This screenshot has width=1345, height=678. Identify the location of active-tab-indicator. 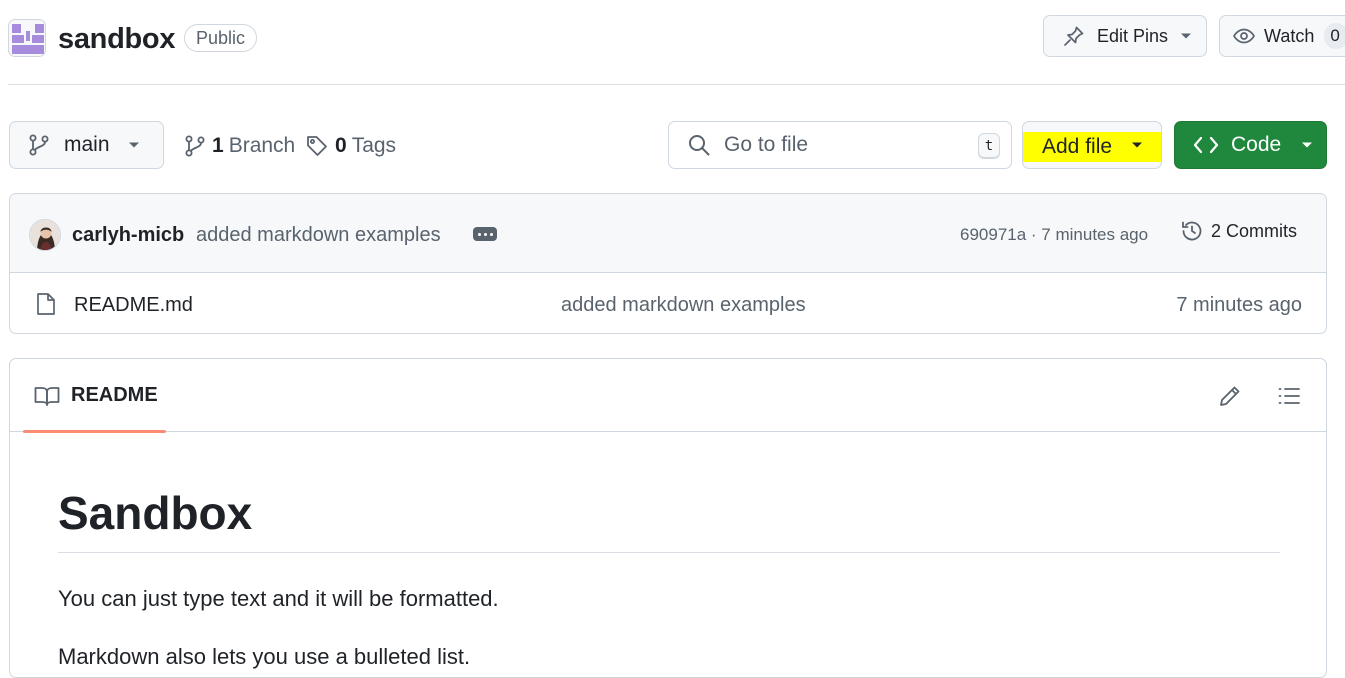
(94, 431).